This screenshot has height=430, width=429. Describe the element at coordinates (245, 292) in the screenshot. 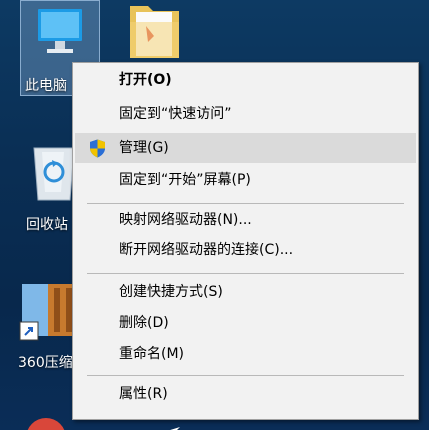

I see `menu-item-create-shortcut: 创建快捷方式(S)` at that location.